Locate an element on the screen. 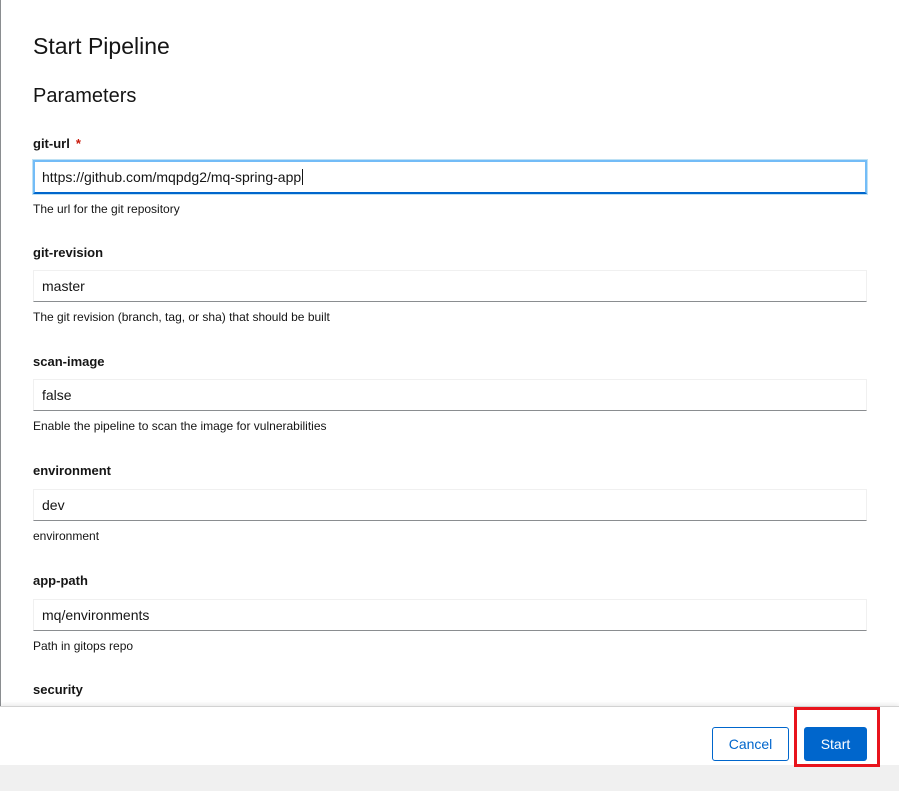 This screenshot has height=792, width=899. git-url-helper: The url for the git repository is located at coordinates (106, 209).